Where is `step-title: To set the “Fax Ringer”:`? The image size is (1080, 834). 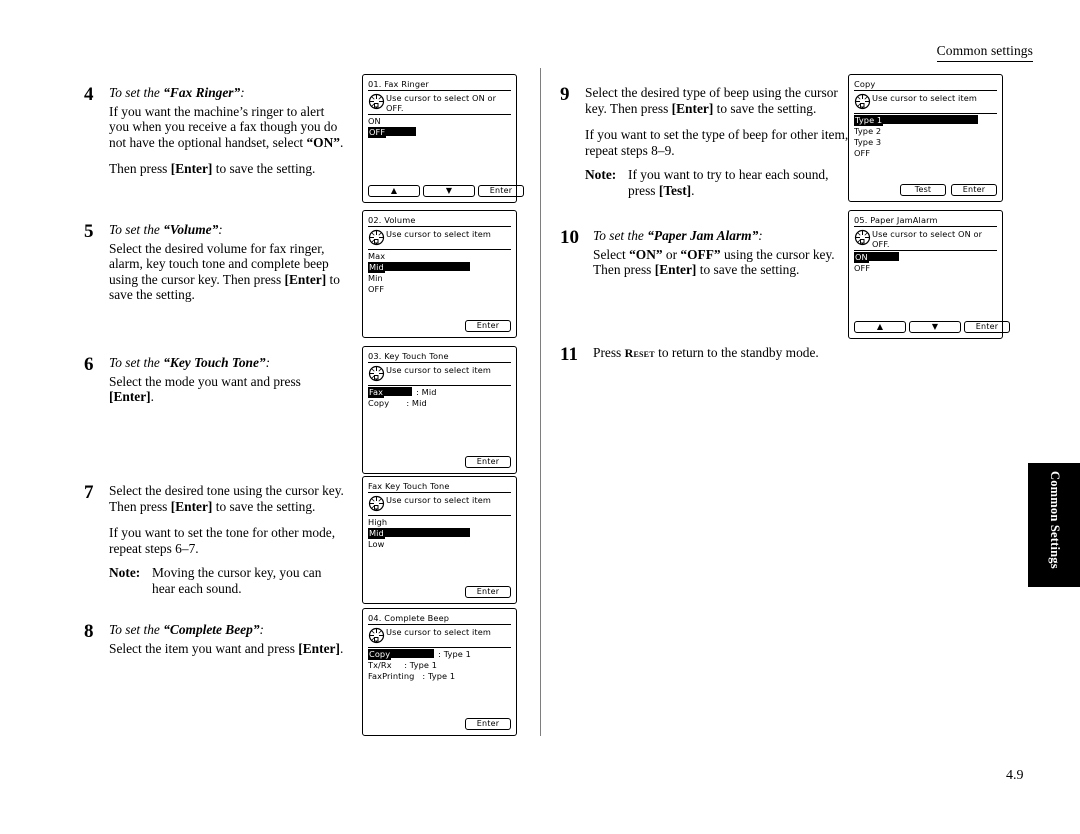 step-title: To set the “Fax Ringer”: is located at coordinates (227, 93).